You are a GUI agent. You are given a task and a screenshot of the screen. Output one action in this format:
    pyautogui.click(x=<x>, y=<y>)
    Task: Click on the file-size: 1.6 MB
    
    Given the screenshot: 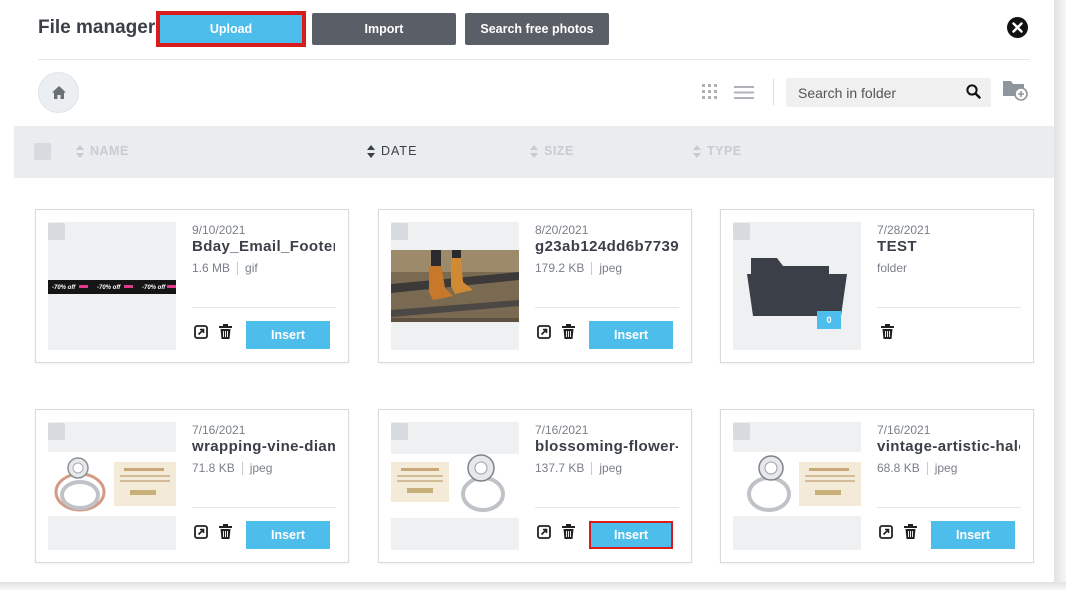 What is the action you would take?
    pyautogui.click(x=211, y=268)
    